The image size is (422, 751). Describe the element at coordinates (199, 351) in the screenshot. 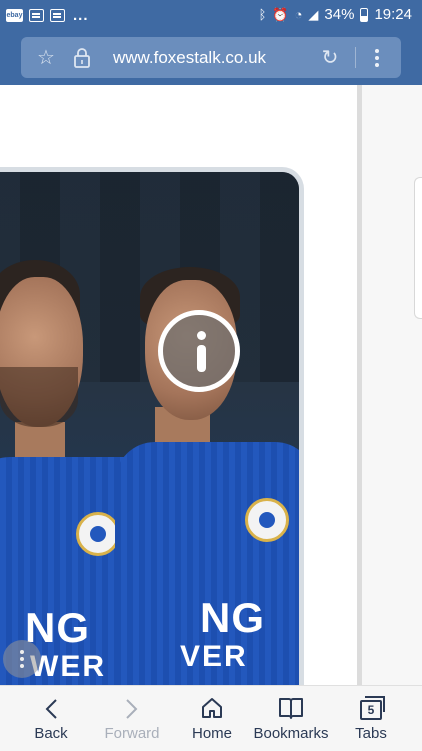

I see `info-icon` at that location.